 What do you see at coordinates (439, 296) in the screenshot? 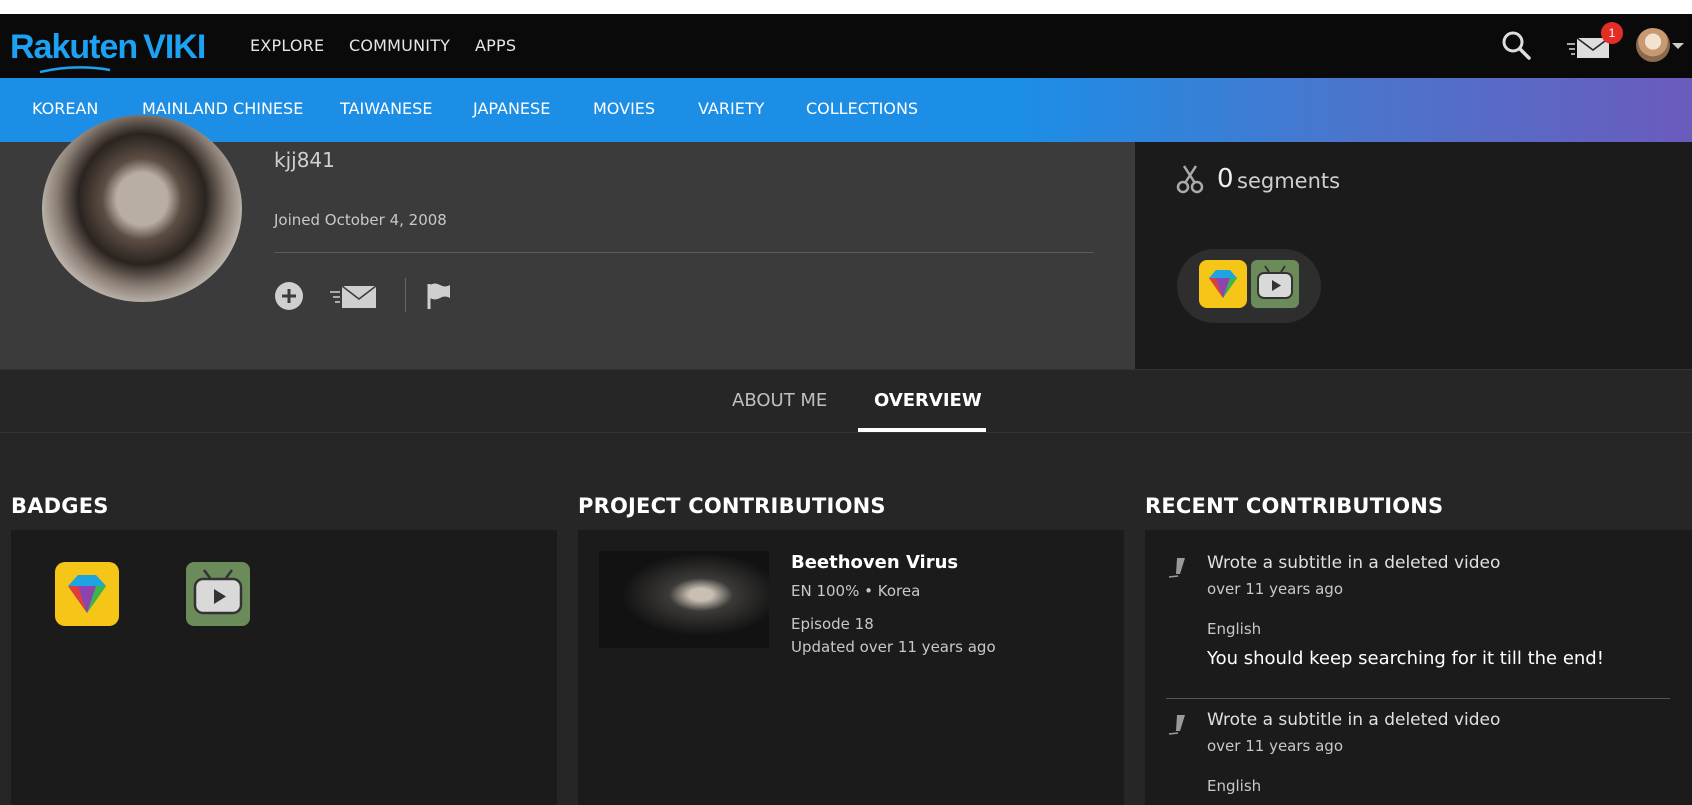
I see `flag-icon` at bounding box center [439, 296].